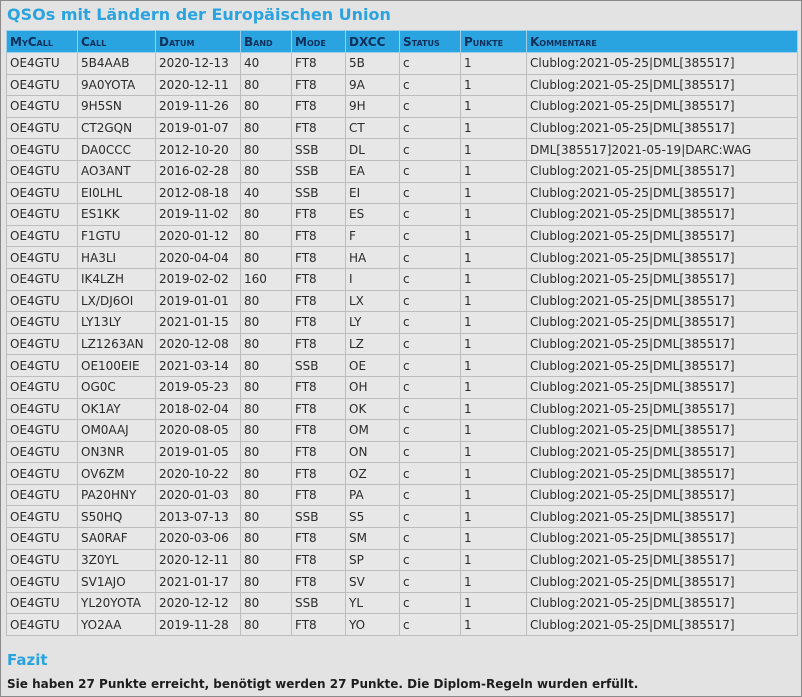 The width and height of the screenshot is (802, 697). What do you see at coordinates (198, 409) in the screenshot?
I see `cell-datum: 2018-02-04` at bounding box center [198, 409].